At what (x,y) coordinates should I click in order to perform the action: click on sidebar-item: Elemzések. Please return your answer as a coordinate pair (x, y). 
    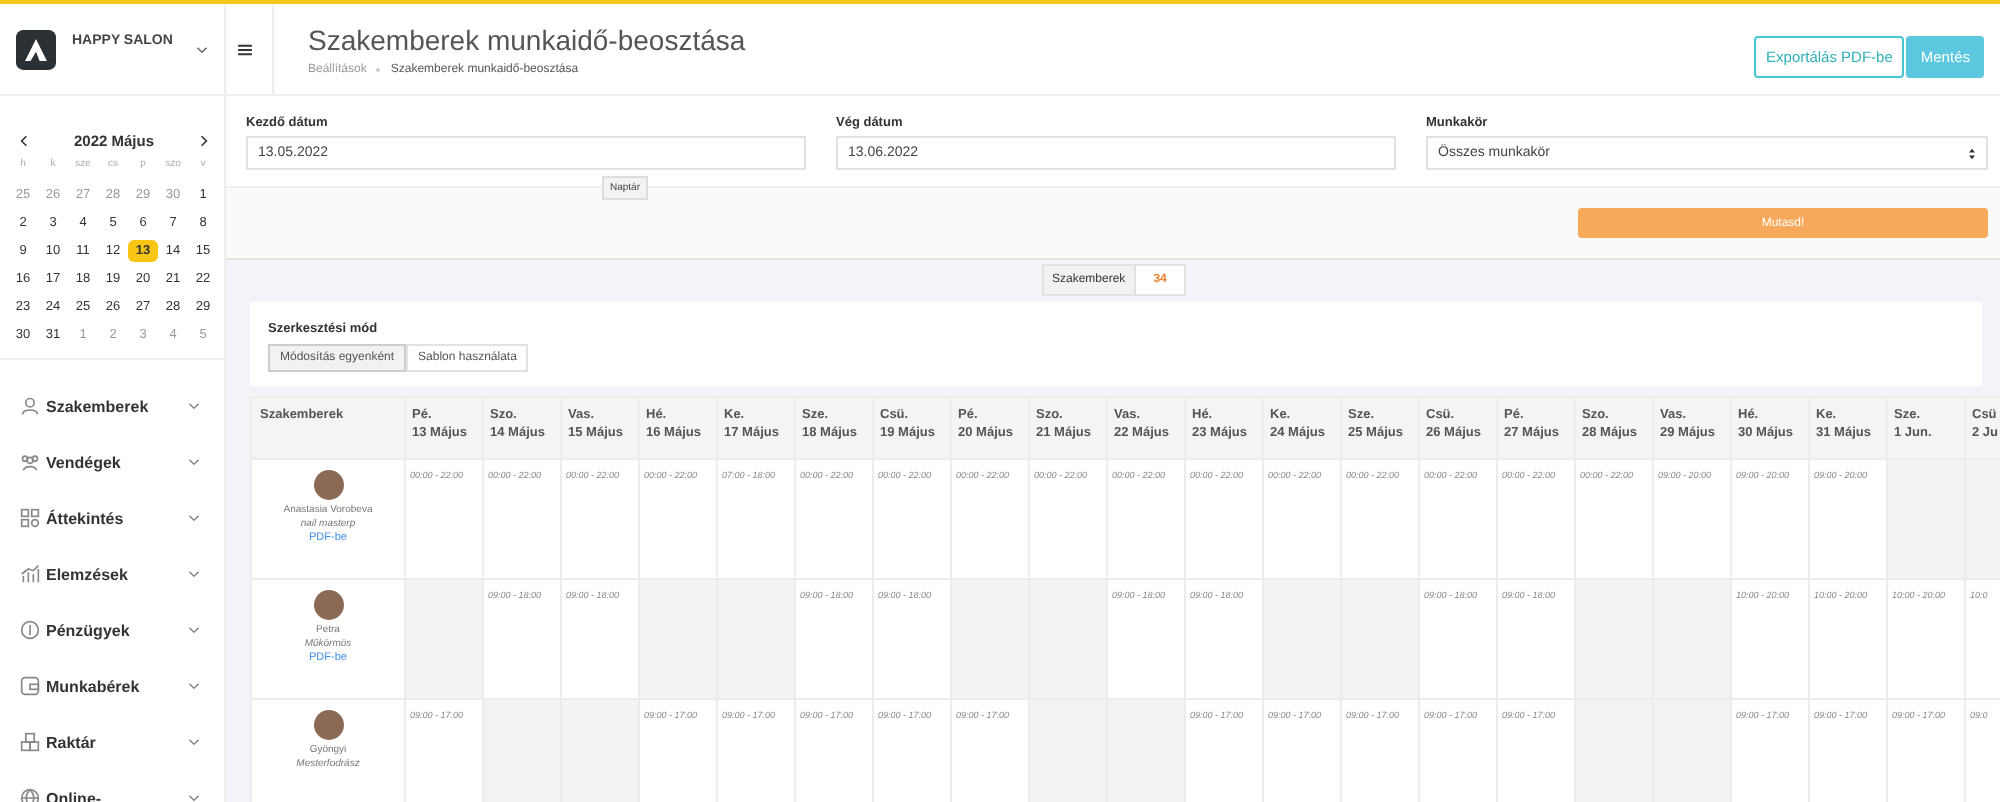
    Looking at the image, I should click on (110, 574).